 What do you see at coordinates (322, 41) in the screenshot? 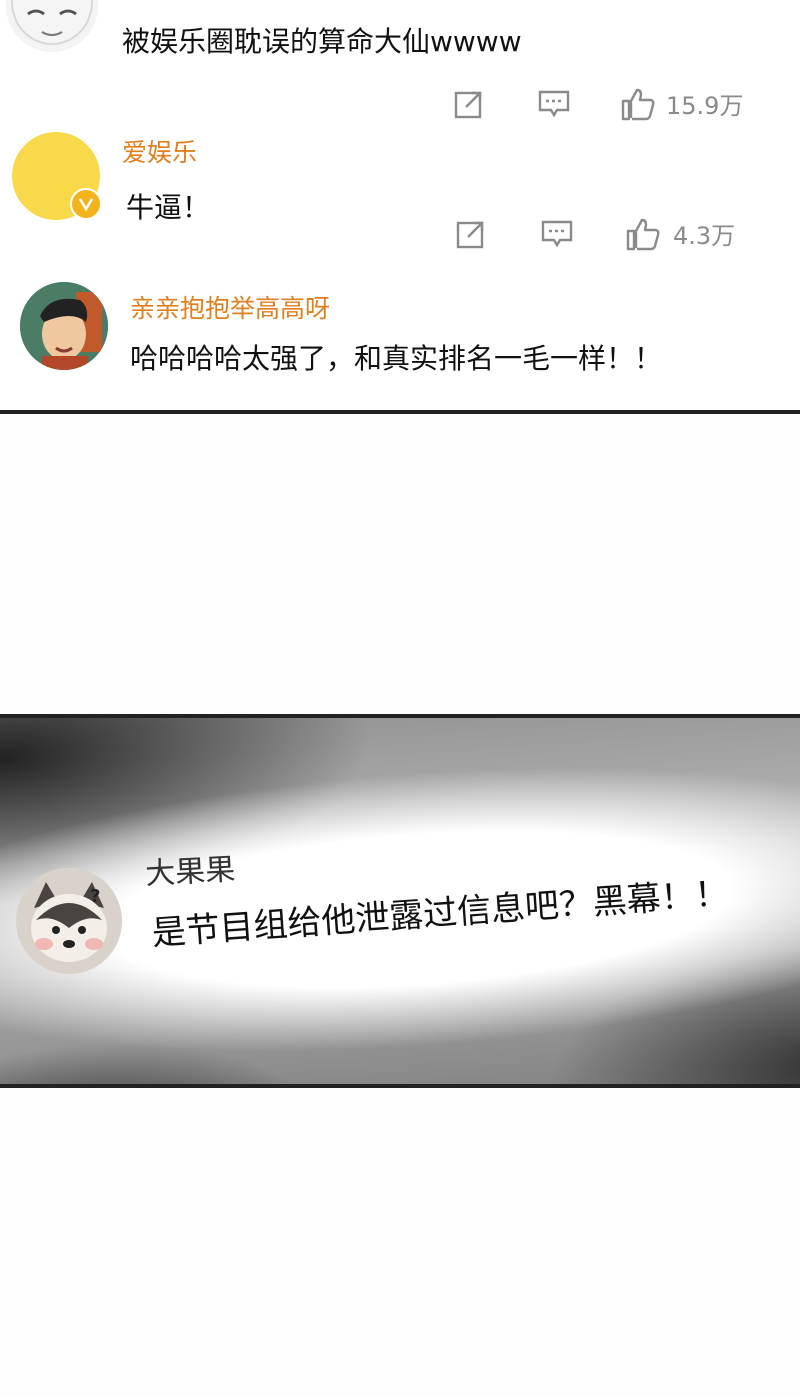
I see `comment-text: 被娱乐圈耽误的算命大仙wwww` at bounding box center [322, 41].